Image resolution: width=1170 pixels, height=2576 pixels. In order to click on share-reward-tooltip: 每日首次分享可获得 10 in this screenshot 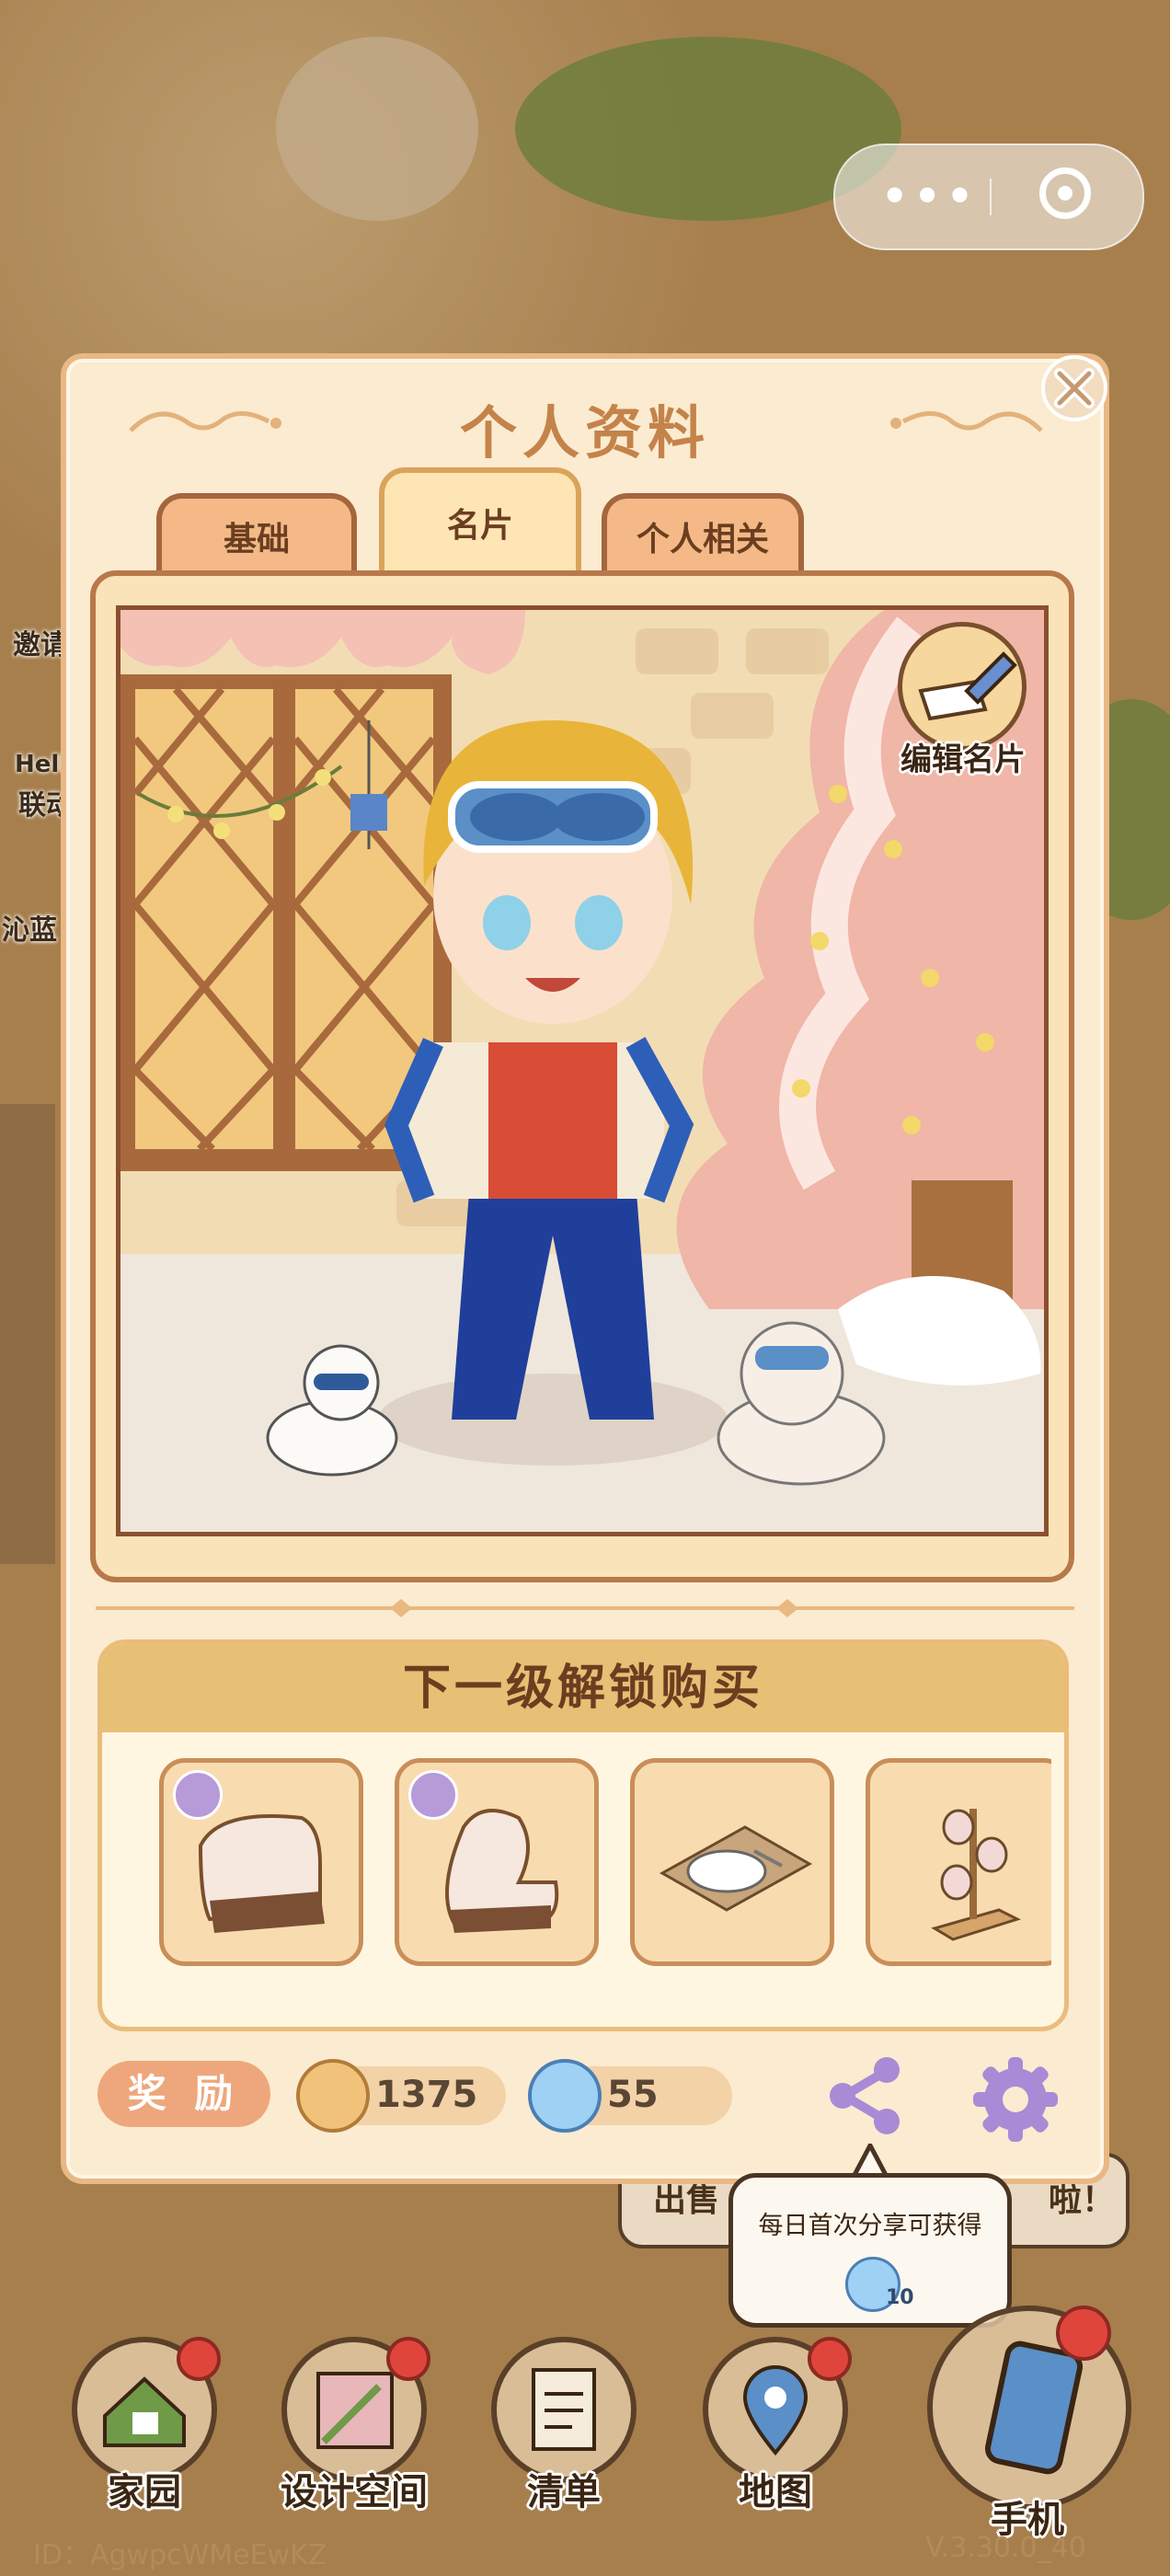, I will do `click(870, 2250)`.